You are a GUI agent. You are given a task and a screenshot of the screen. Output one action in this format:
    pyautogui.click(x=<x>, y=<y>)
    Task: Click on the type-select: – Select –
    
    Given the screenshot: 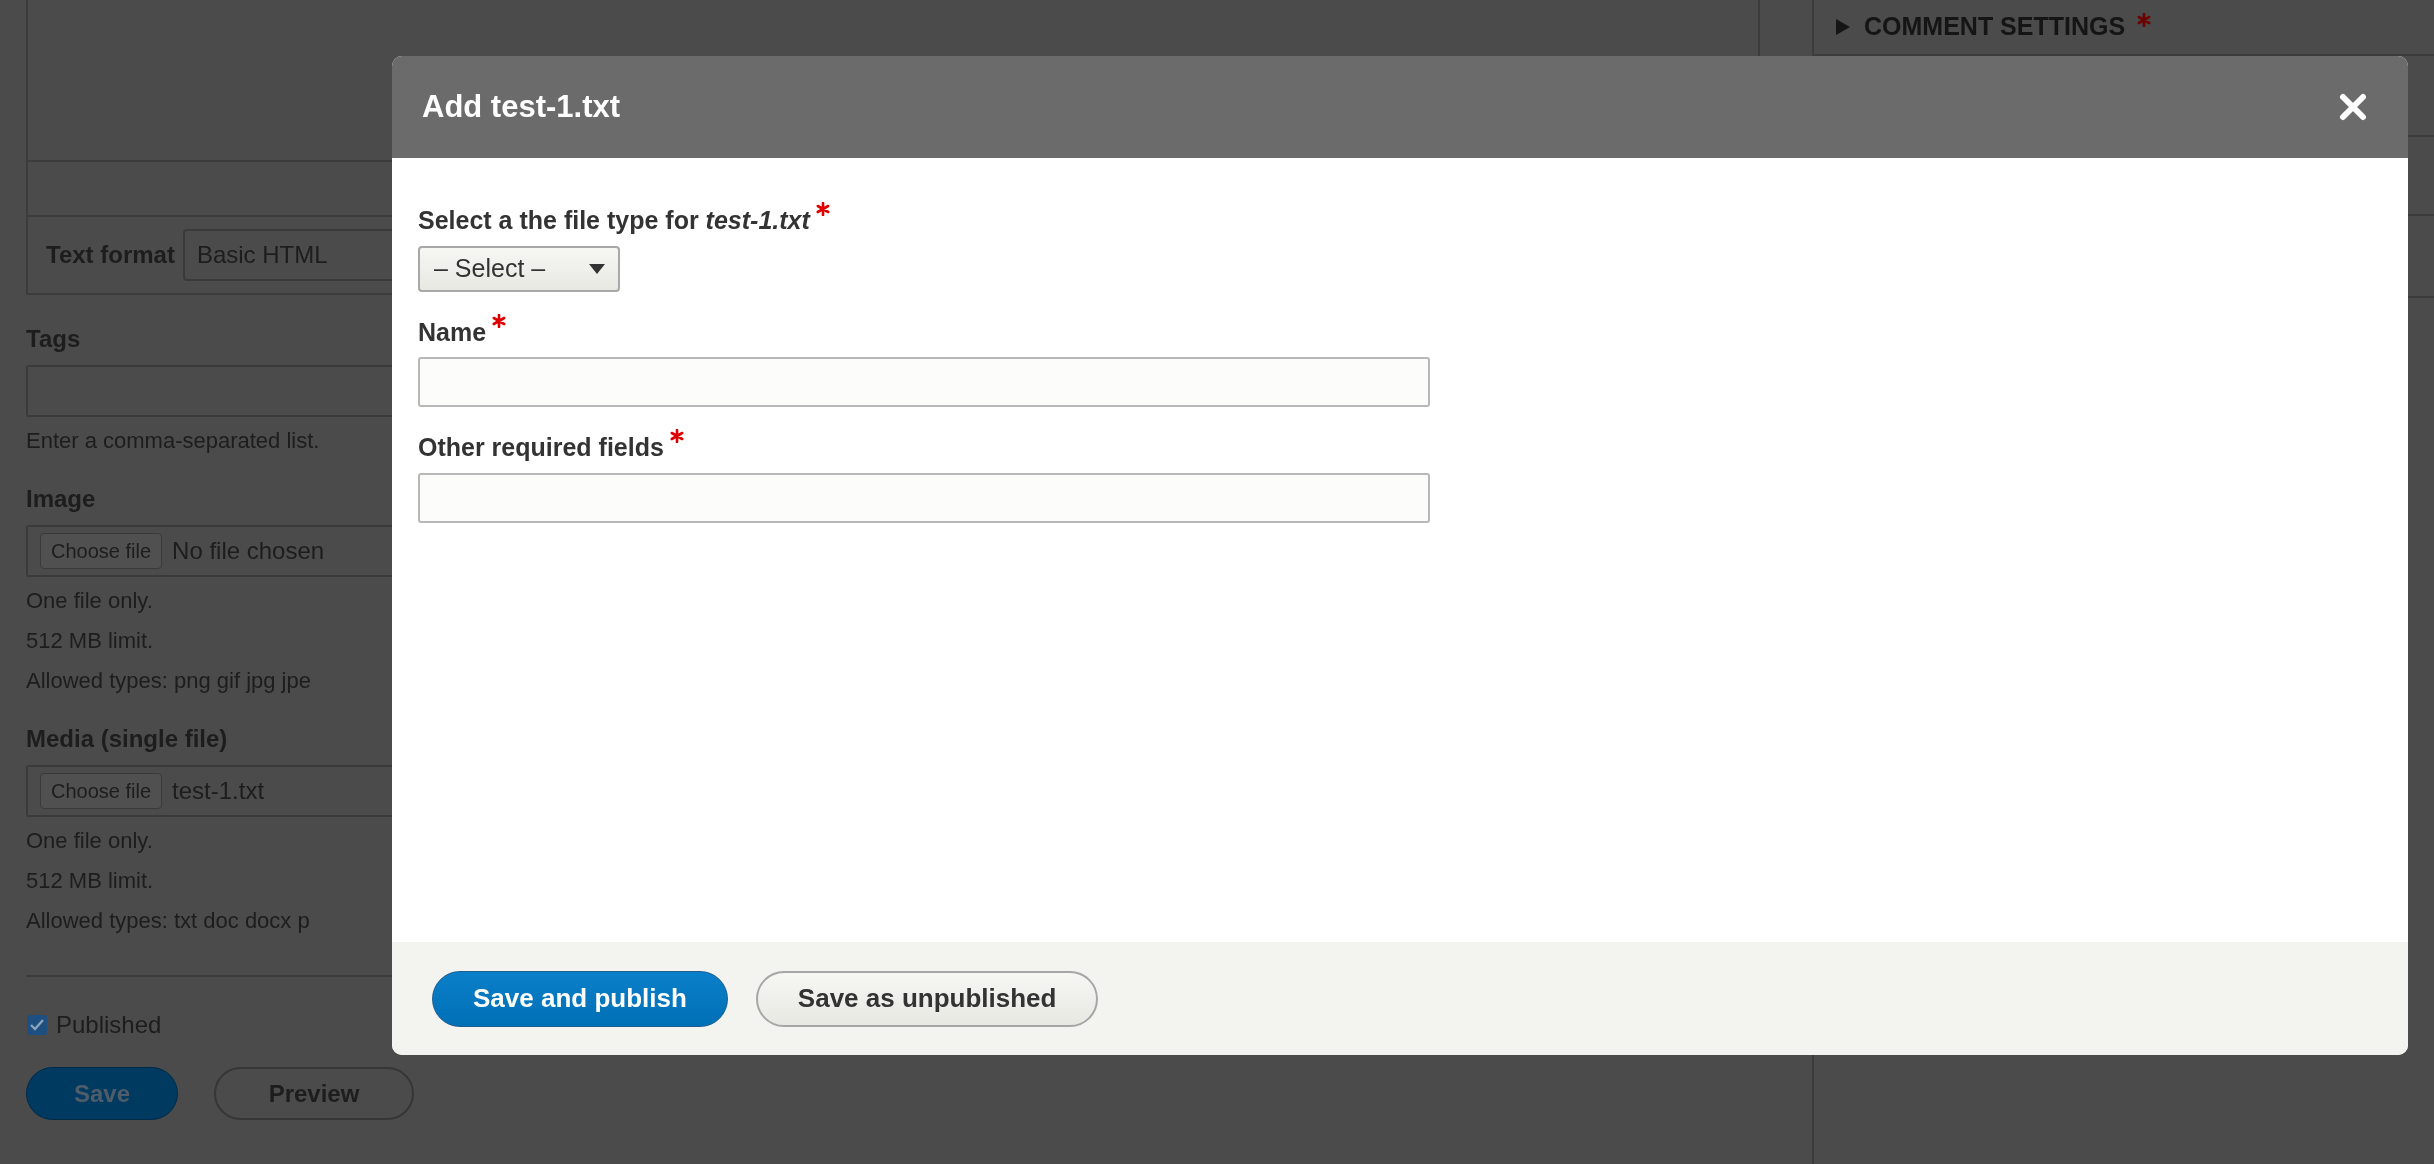 What is the action you would take?
    pyautogui.click(x=519, y=268)
    